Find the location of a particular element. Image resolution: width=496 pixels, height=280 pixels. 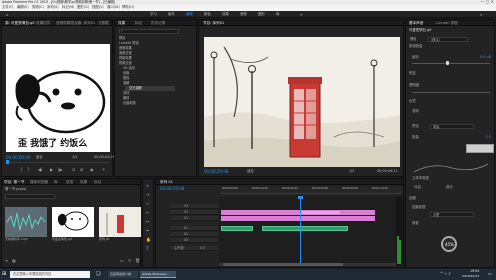

level-row: 级别 0.0 dB is located at coordinates (450, 58).